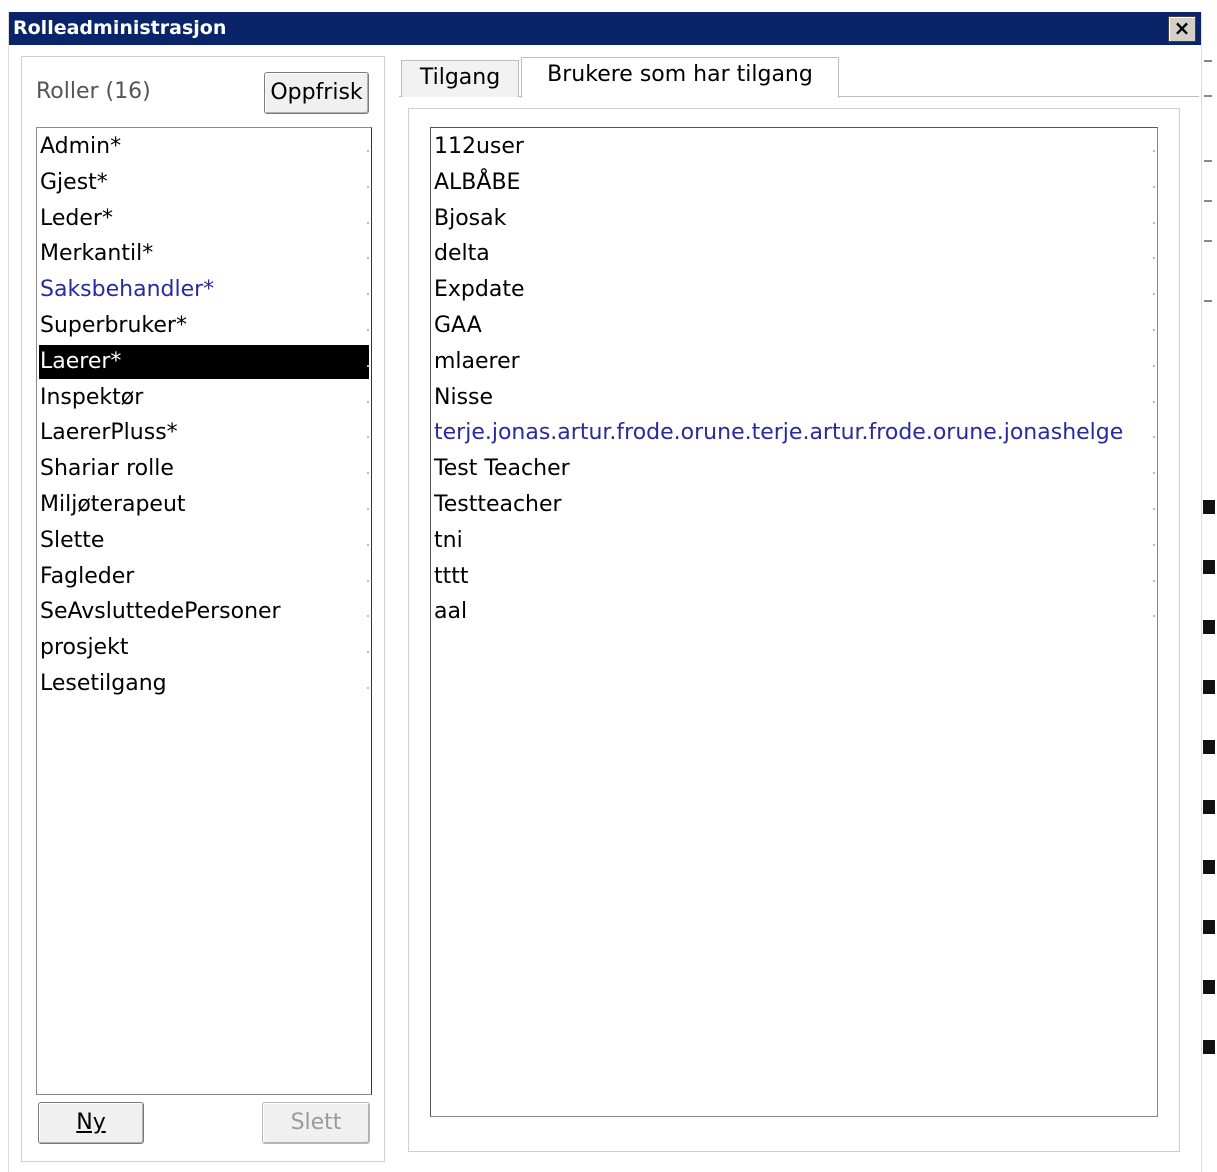 This screenshot has height=1172, width=1217. What do you see at coordinates (605, 28) in the screenshot?
I see `title-bar: Rolleadministrasjon ×` at bounding box center [605, 28].